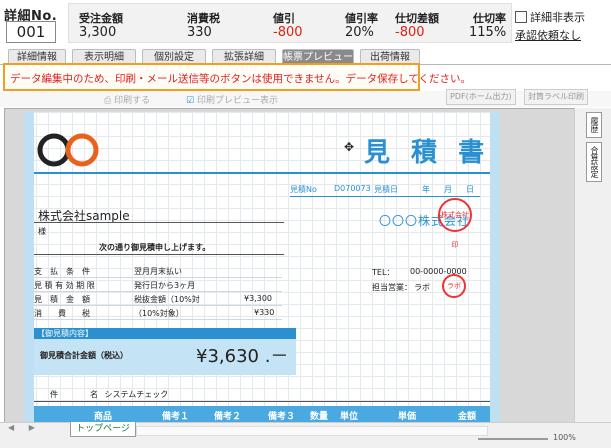 The image size is (611, 448). I want to click on row-label: 支 払 条 件, so click(62, 271).